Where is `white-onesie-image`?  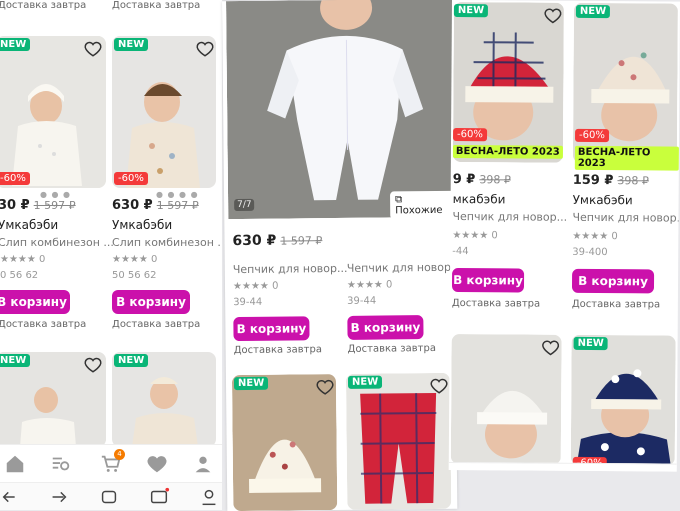 white-onesie-image is located at coordinates (340, 110).